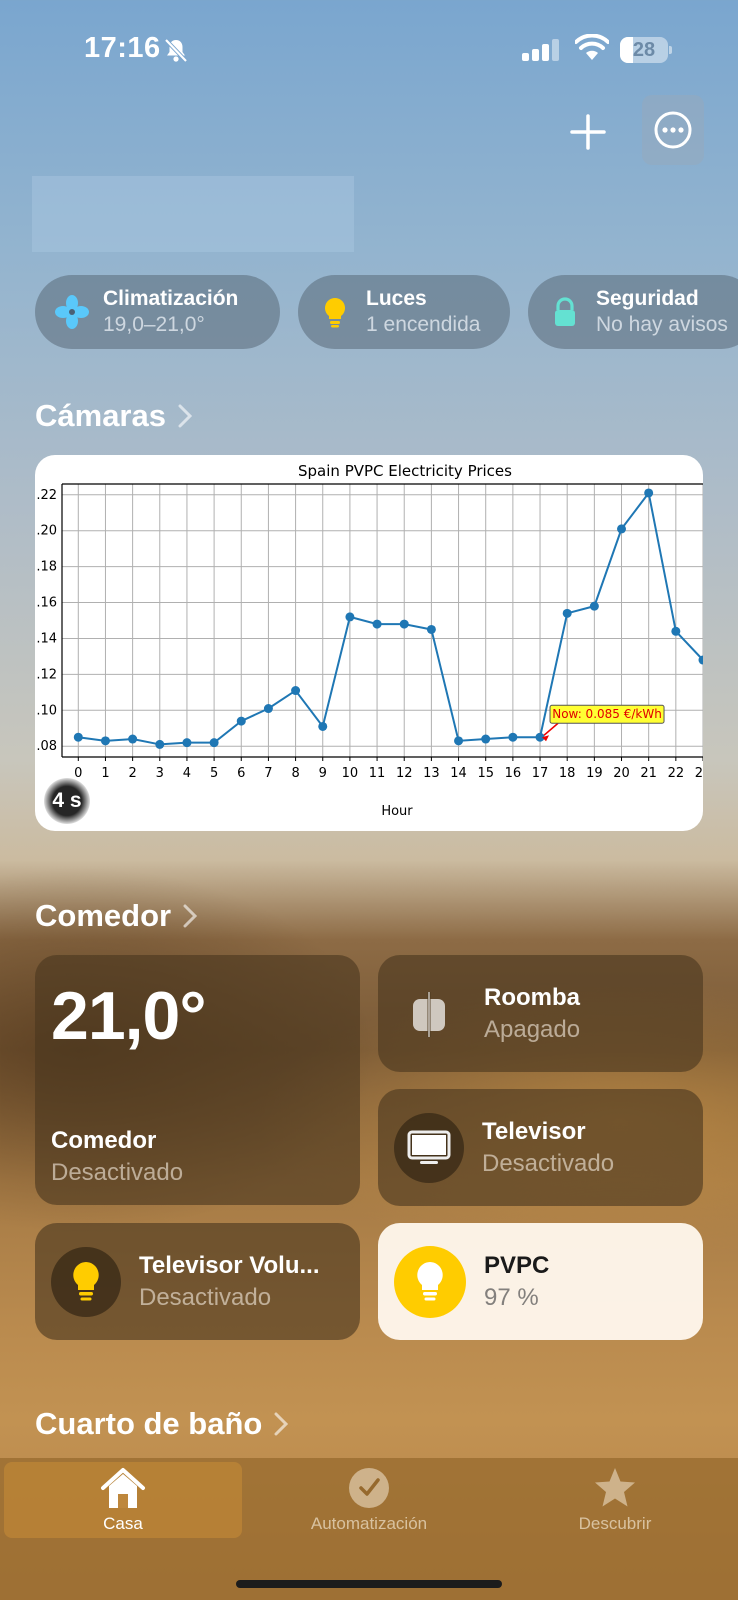  Describe the element at coordinates (540, 50) in the screenshot. I see `signal-icon` at that location.